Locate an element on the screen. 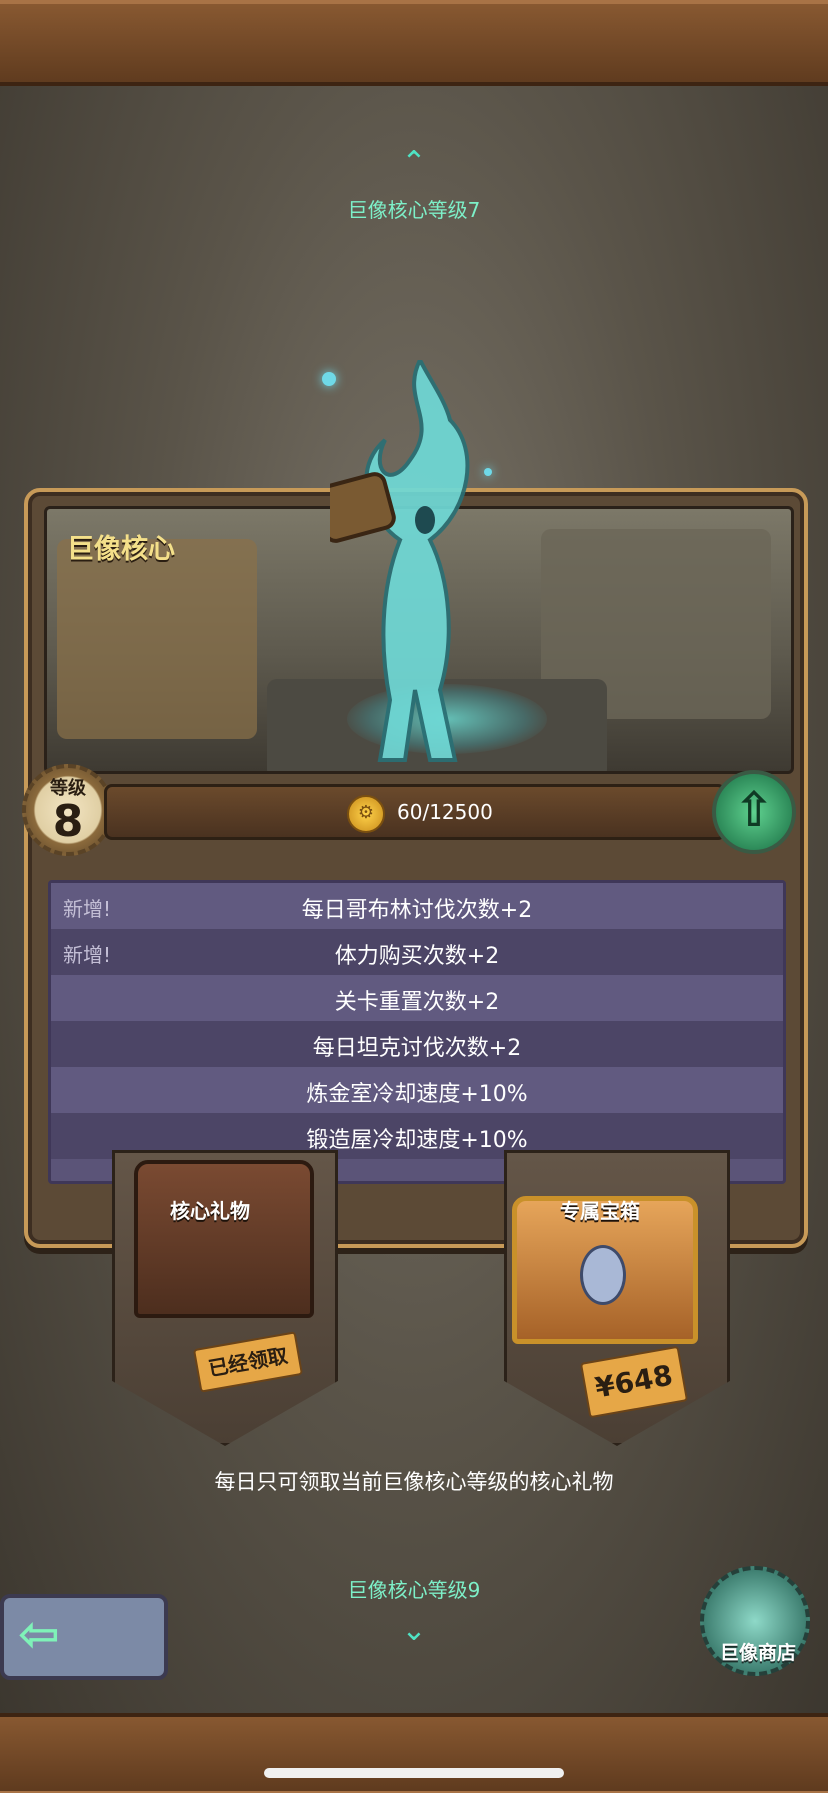 The image size is (828, 1793). bonus-text: 关卡重置次数+2 is located at coordinates (417, 1002).